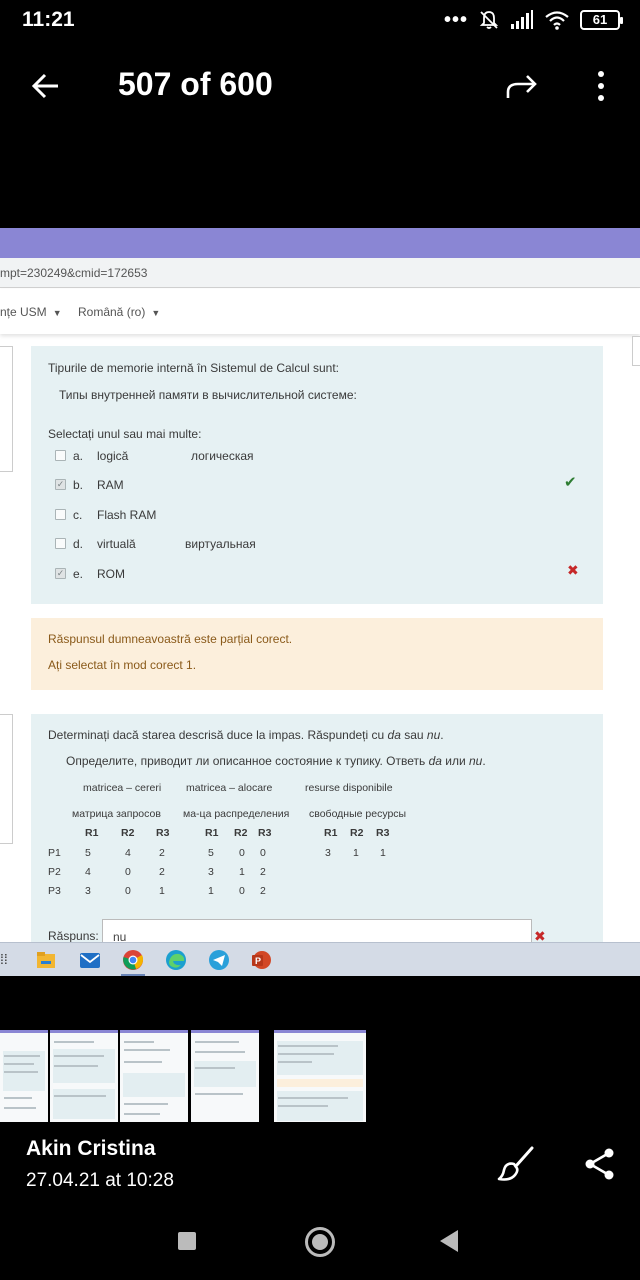  What do you see at coordinates (636, 351) in the screenshot?
I see `side-panel-stub` at bounding box center [636, 351].